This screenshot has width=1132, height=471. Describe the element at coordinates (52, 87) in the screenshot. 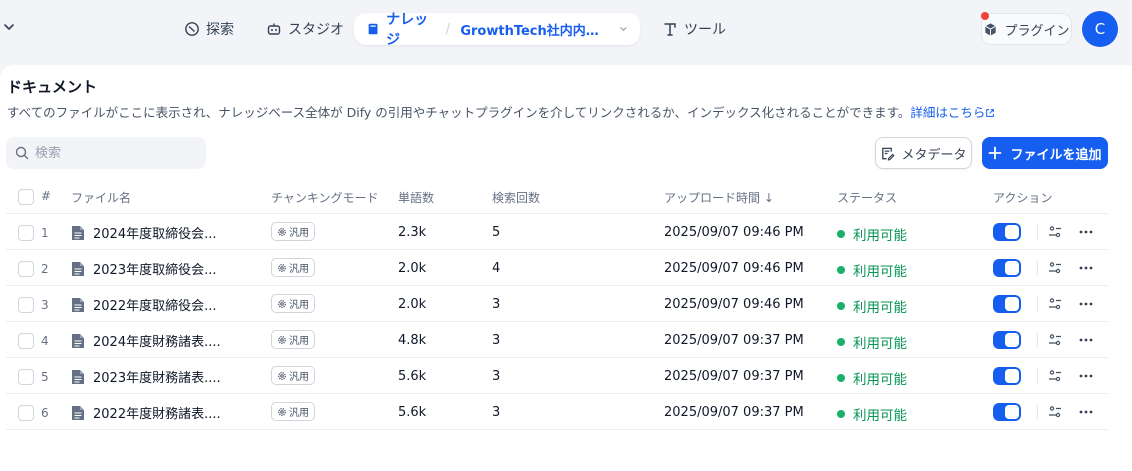

I see `page-title: ドキュメント` at that location.